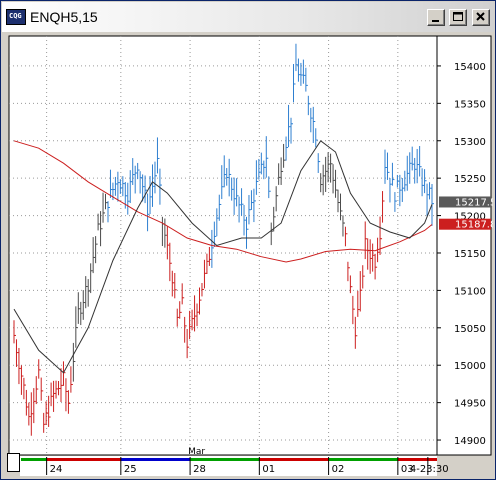 The height and width of the screenshot is (480, 496). Describe the element at coordinates (470, 67) in the screenshot. I see `price-tick-label: 15400` at that location.